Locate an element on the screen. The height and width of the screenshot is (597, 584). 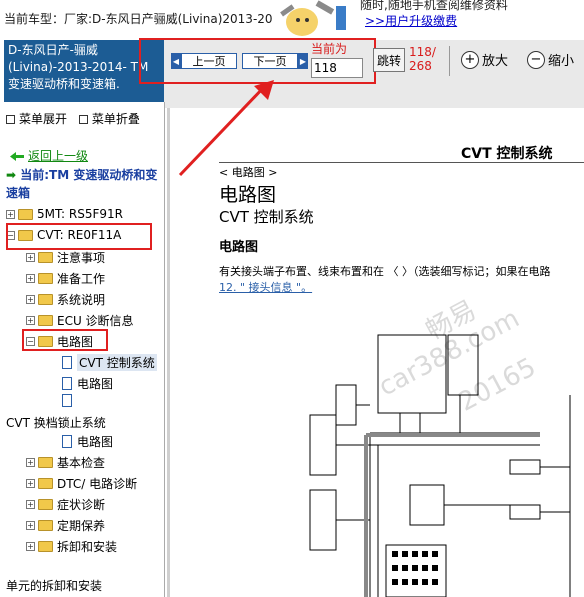
tree-item: CVT 换档锁止系统 is located at coordinates (56, 422).